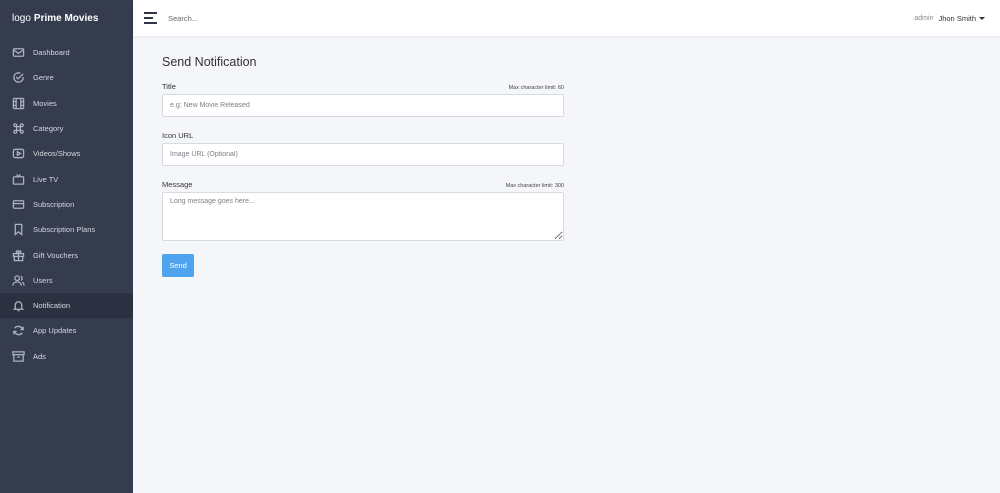 This screenshot has height=493, width=1000. I want to click on archive-icon, so click(18, 356).